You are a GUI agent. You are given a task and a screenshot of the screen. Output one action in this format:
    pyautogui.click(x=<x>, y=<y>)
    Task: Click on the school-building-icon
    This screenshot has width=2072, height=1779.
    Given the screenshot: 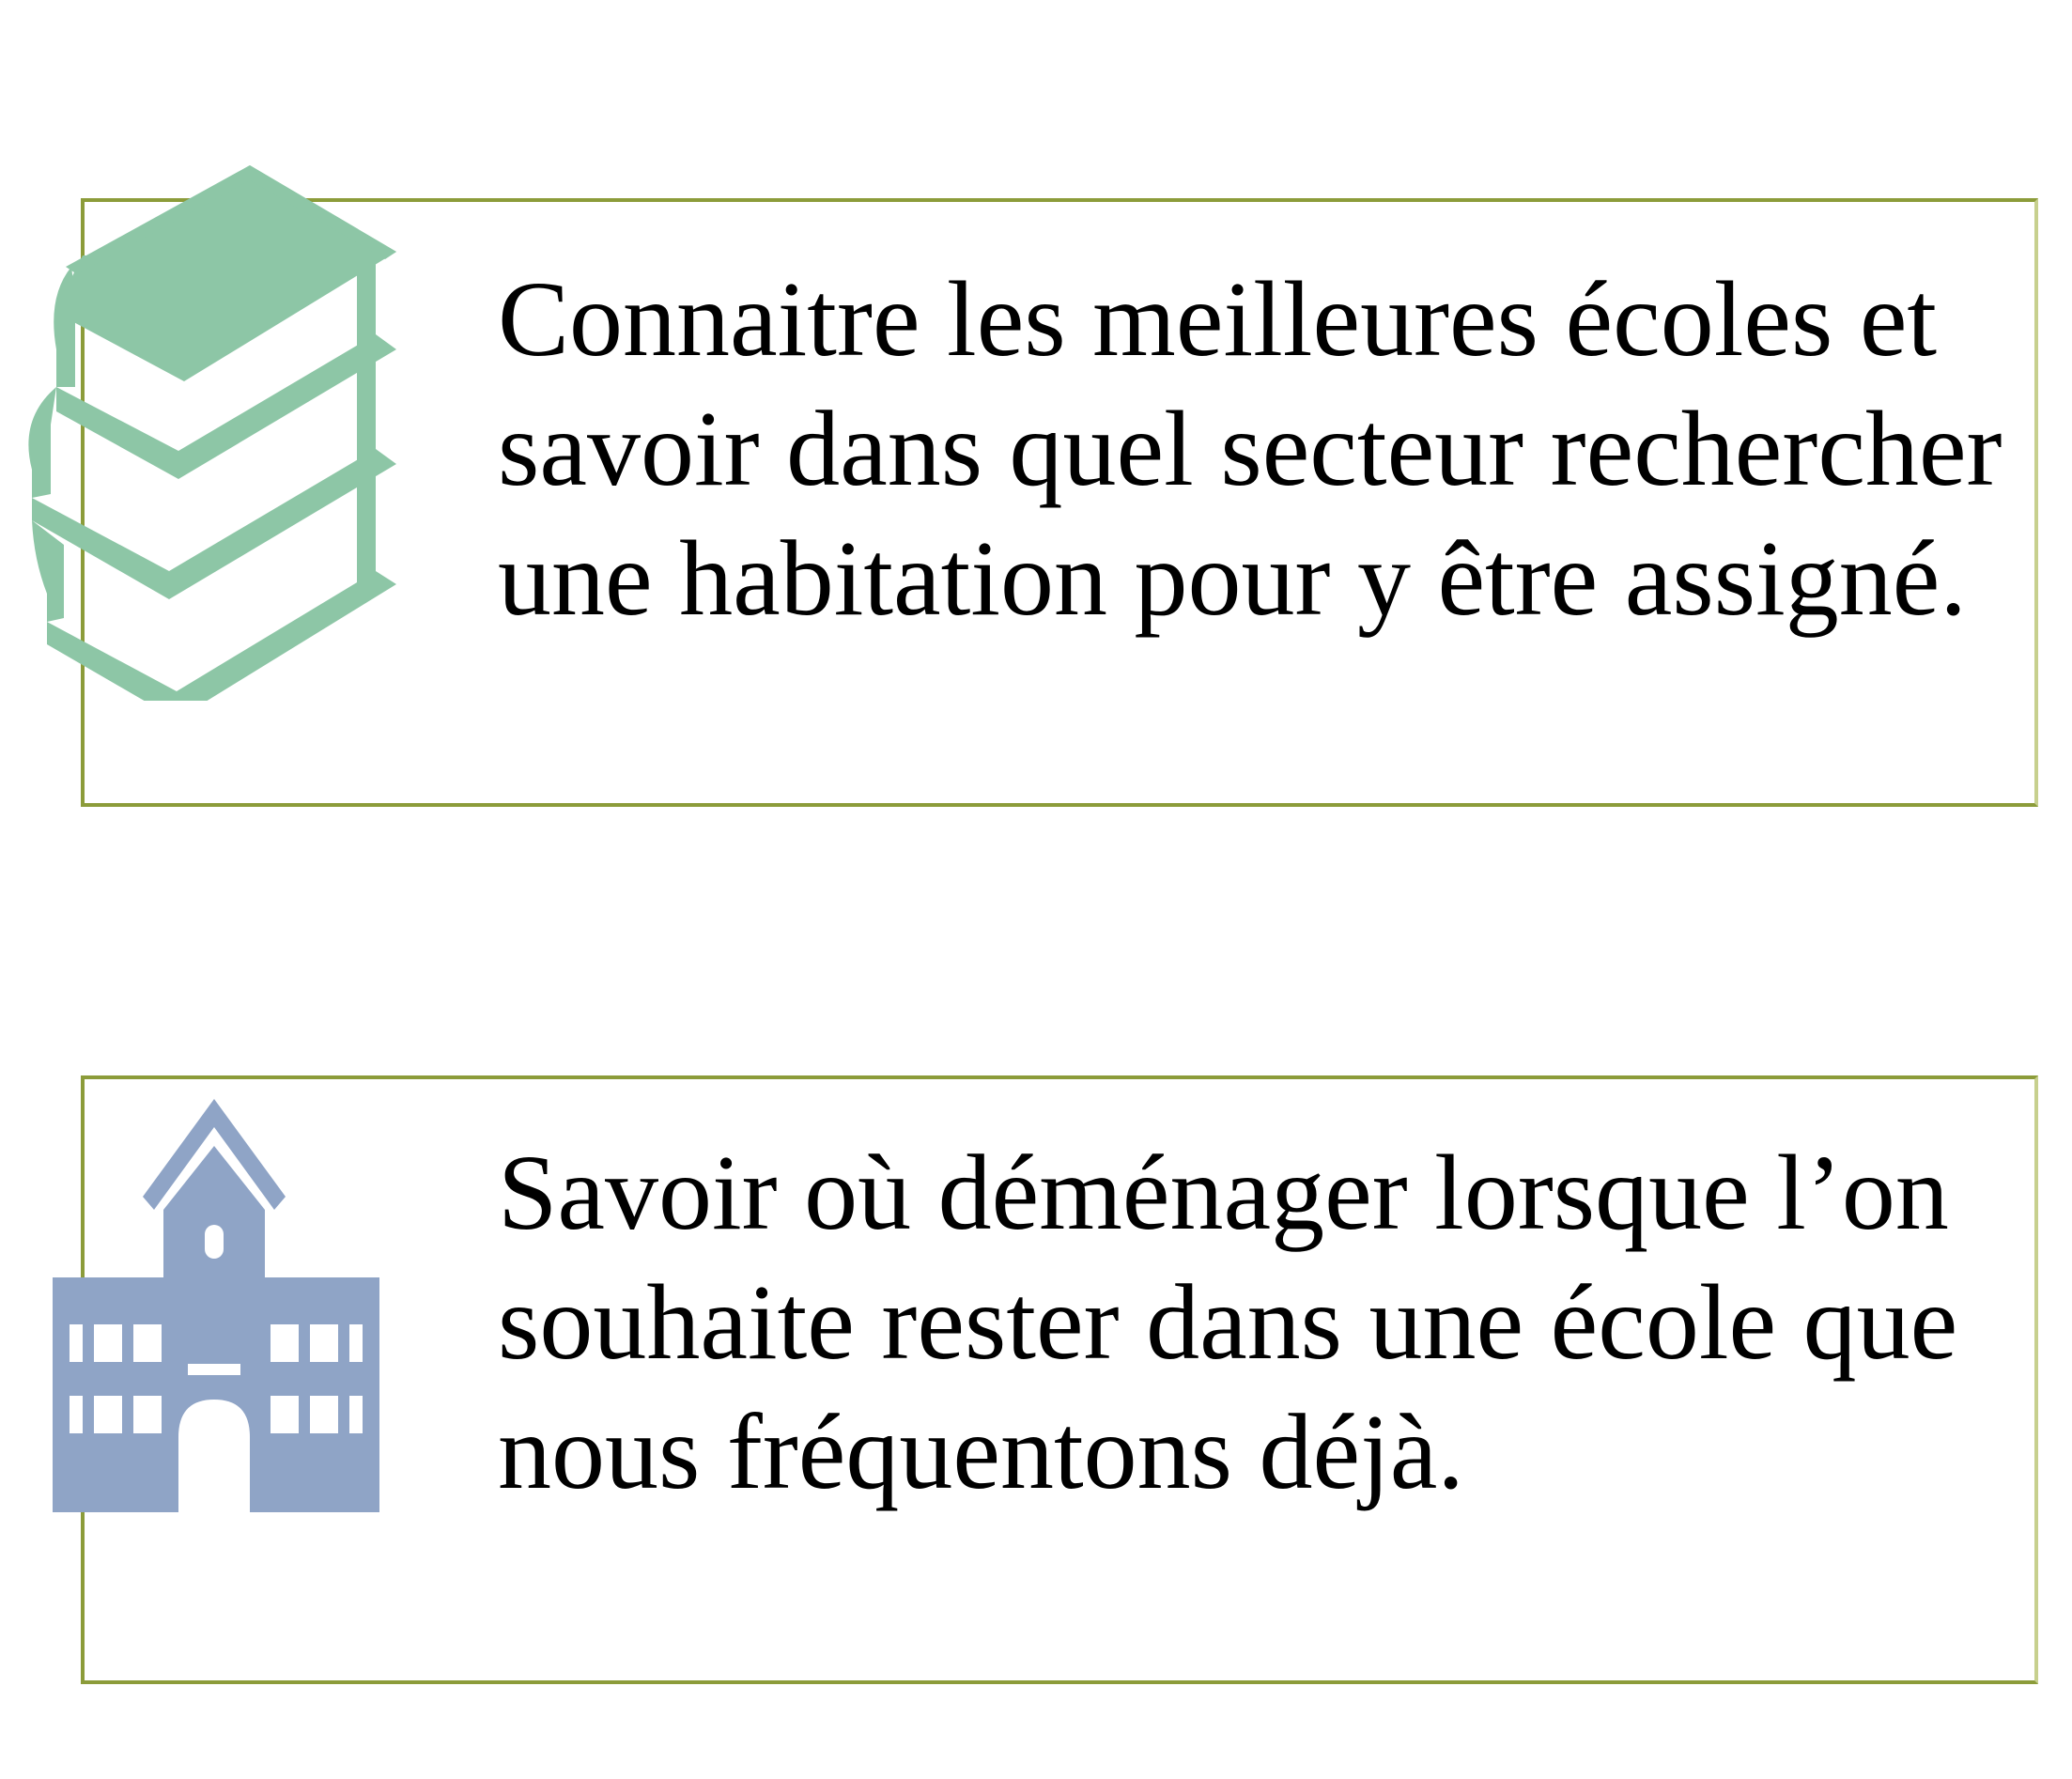 What is the action you would take?
    pyautogui.click(x=216, y=1305)
    